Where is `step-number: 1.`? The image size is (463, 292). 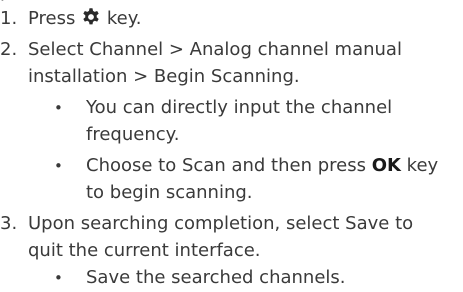 step-number: 1. is located at coordinates (9, 18).